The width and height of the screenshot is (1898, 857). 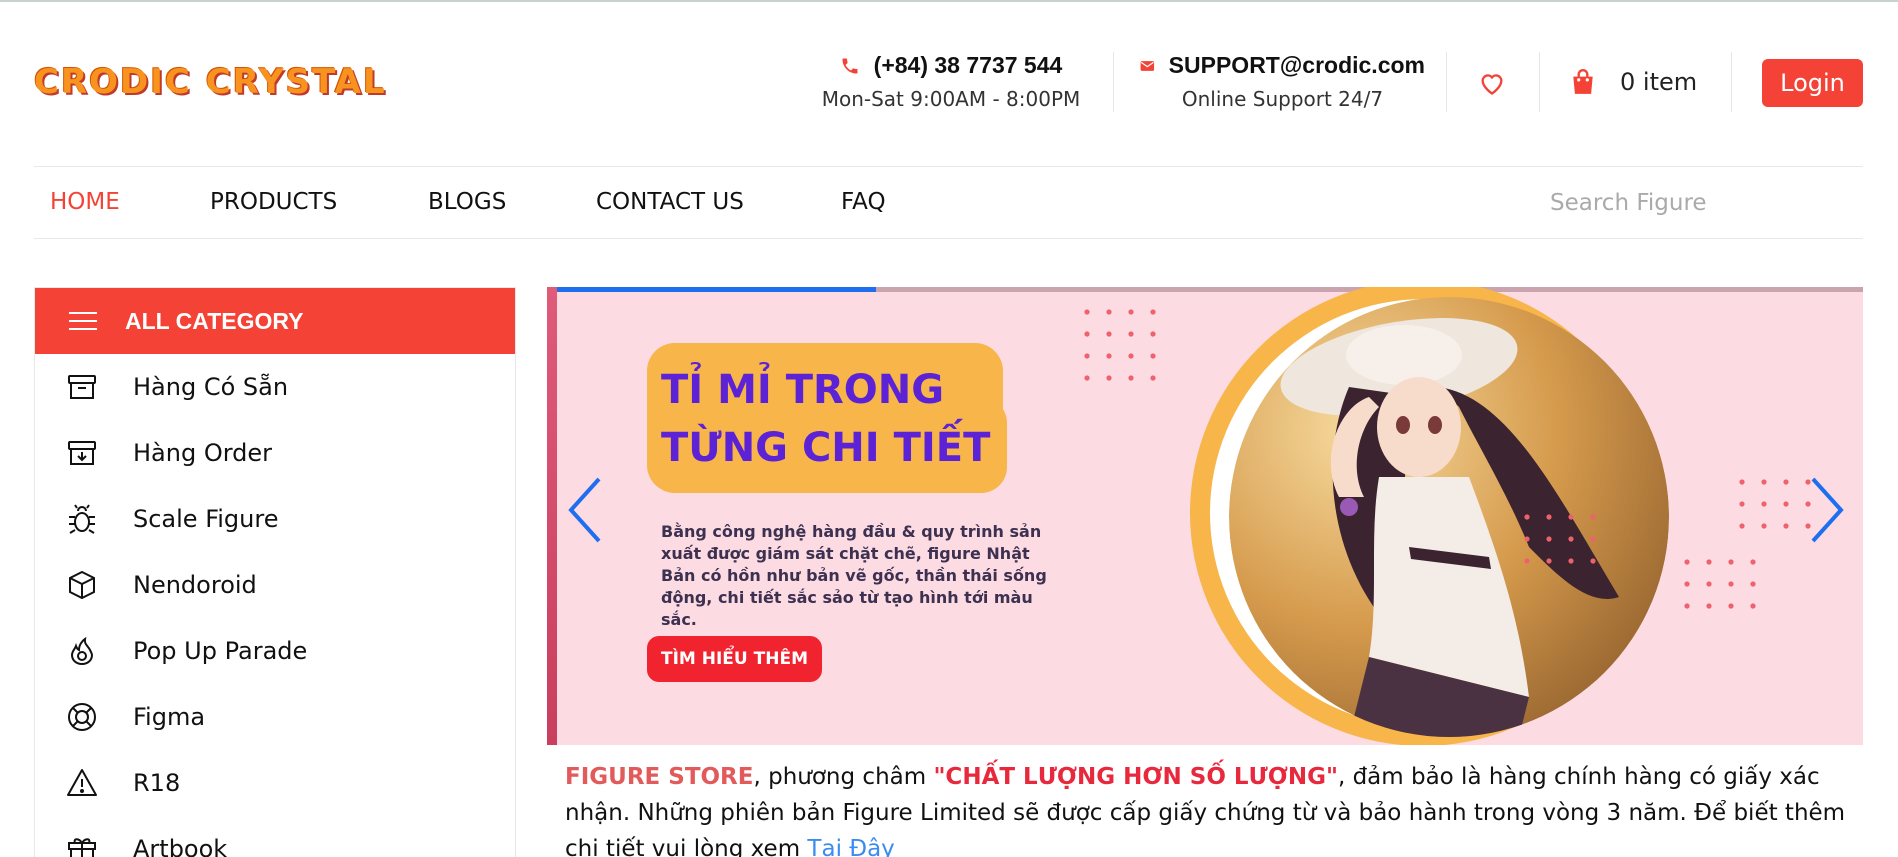 I want to click on archive-download-icon, so click(x=82, y=453).